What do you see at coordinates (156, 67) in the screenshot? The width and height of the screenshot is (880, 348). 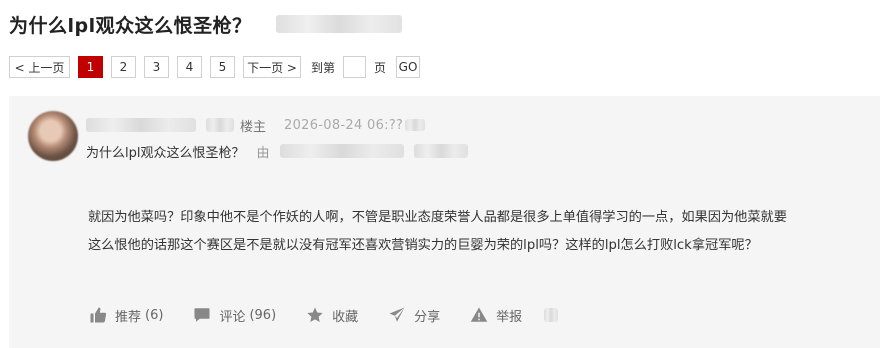 I see `page-button-3: 3` at bounding box center [156, 67].